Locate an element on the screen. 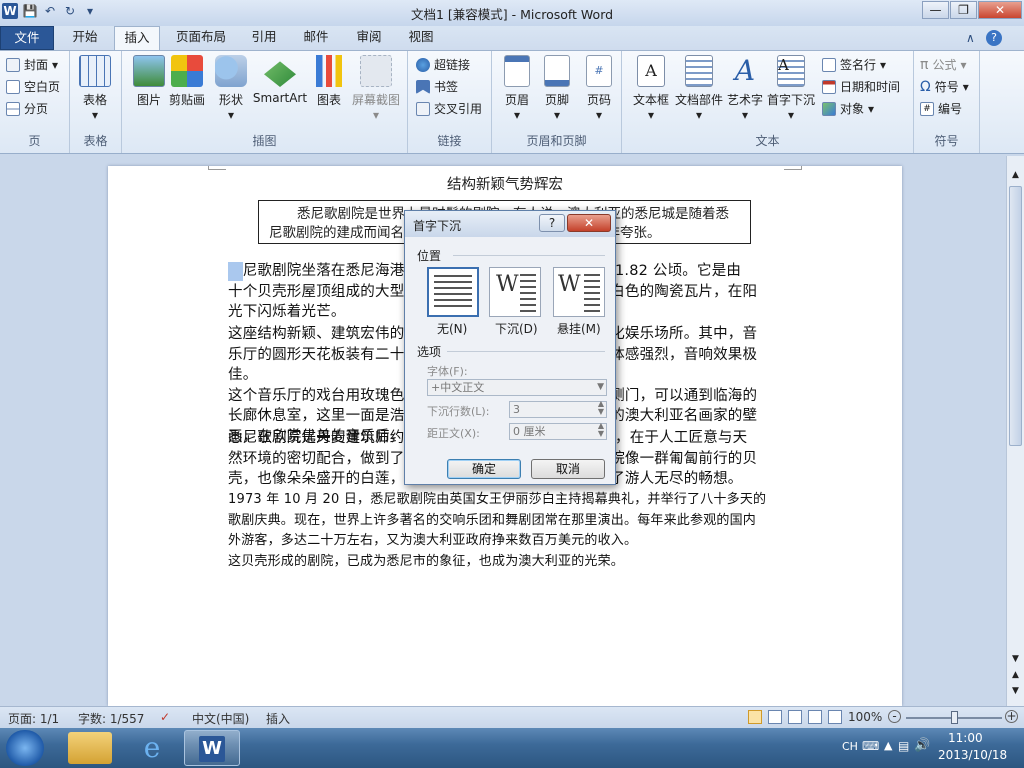 The image size is (1024, 768). text-box-button: A 文本框 ▾ is located at coordinates (651, 88).